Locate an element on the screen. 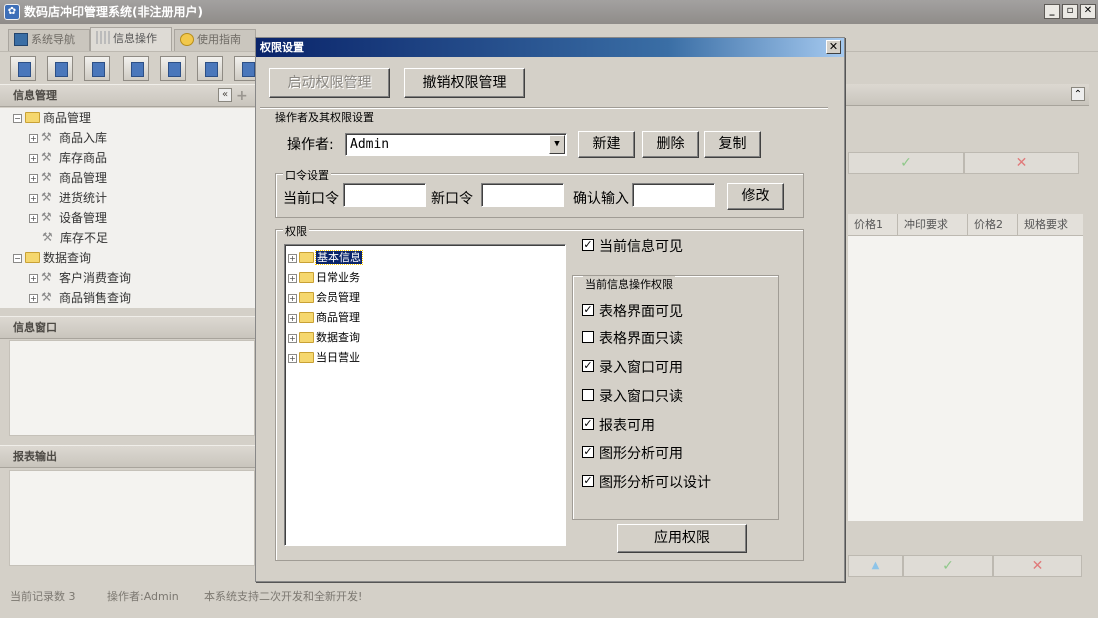 This screenshot has height=618, width=1098. confirm-button: ✓ is located at coordinates (906, 163).